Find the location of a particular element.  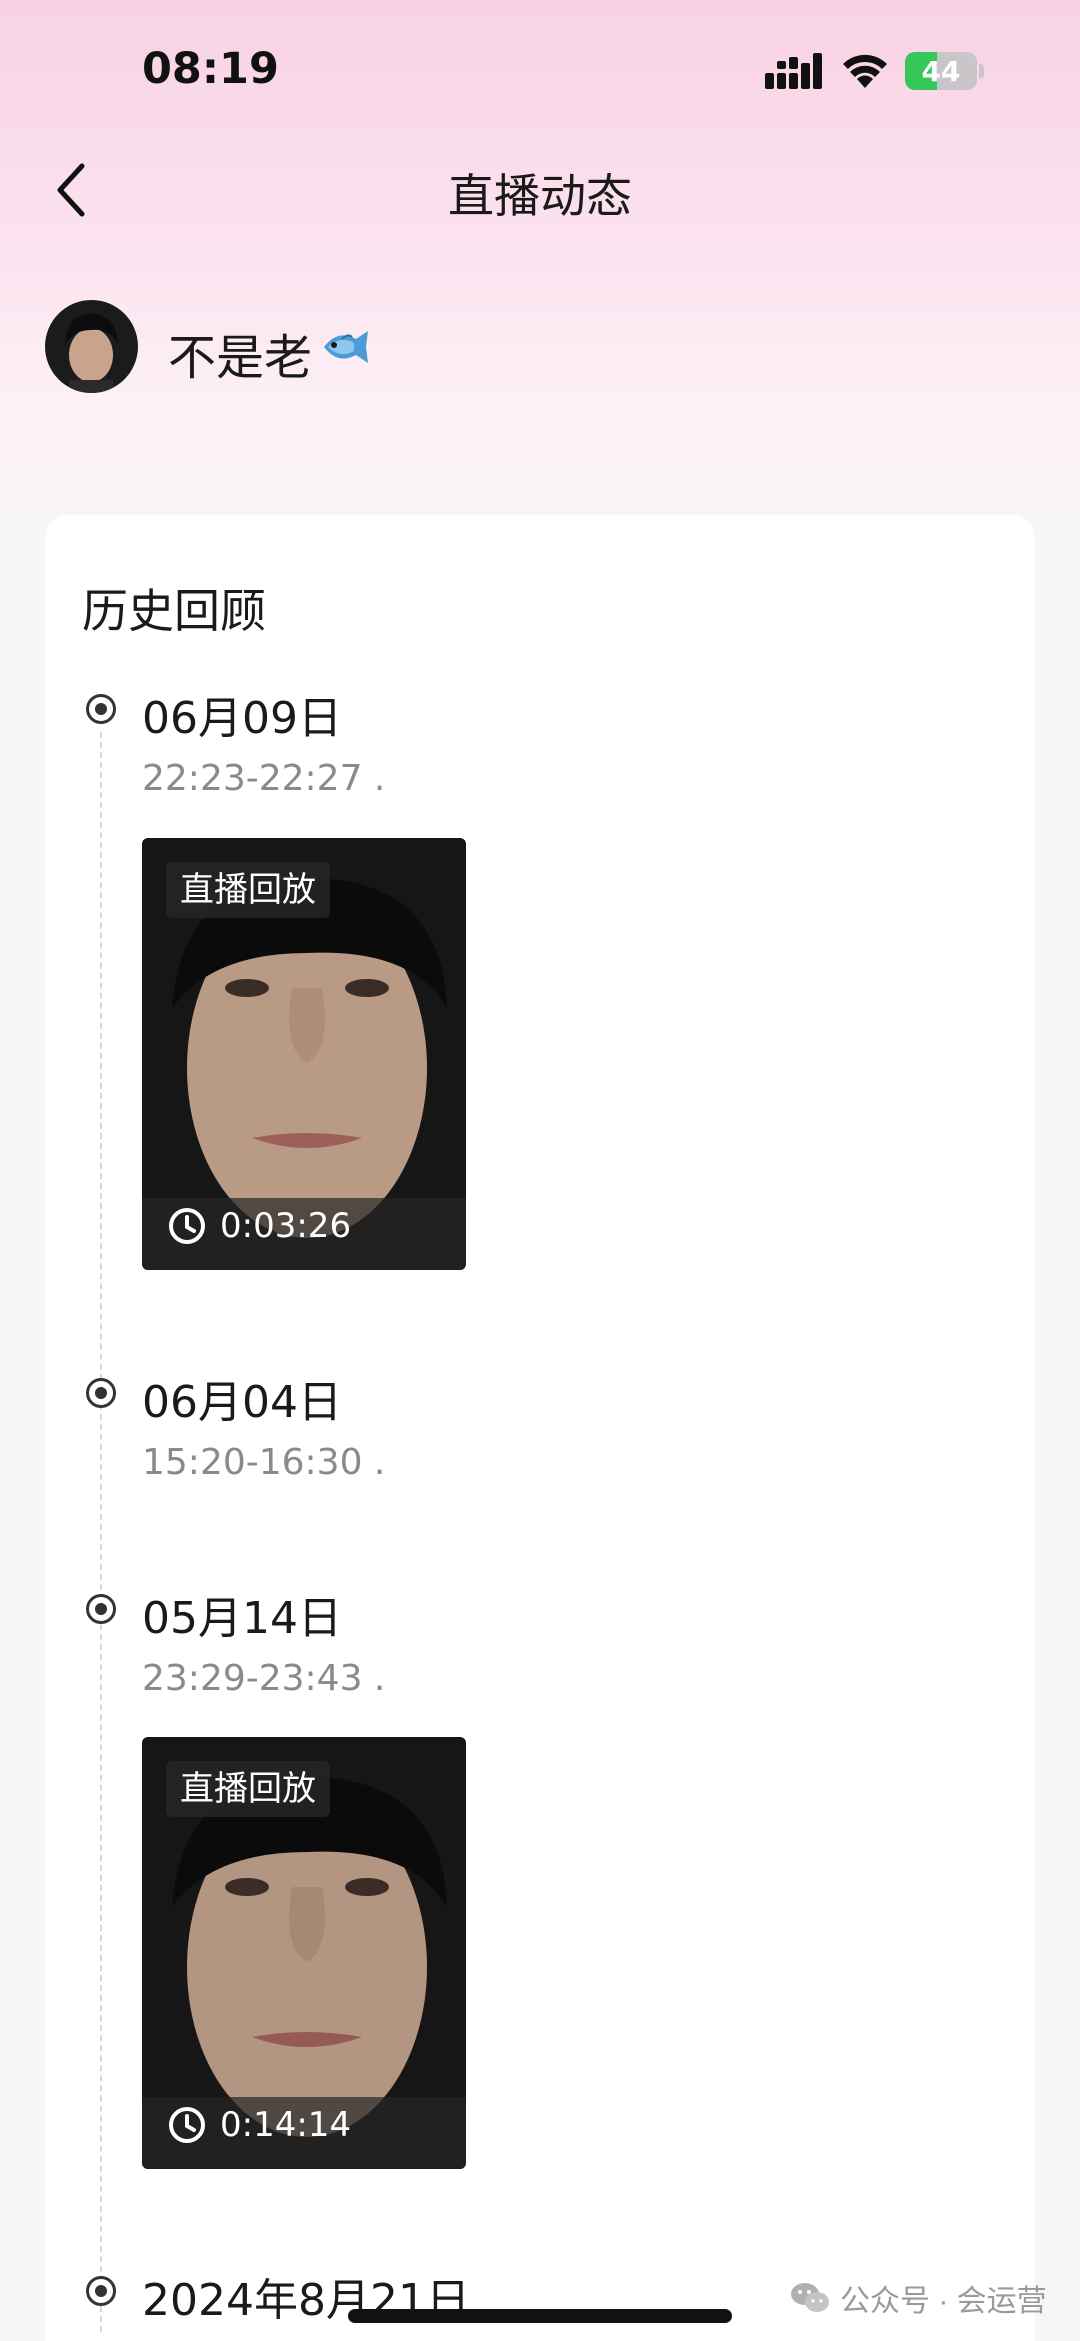

replay-duration: 0:03:26 is located at coordinates (259, 1226).